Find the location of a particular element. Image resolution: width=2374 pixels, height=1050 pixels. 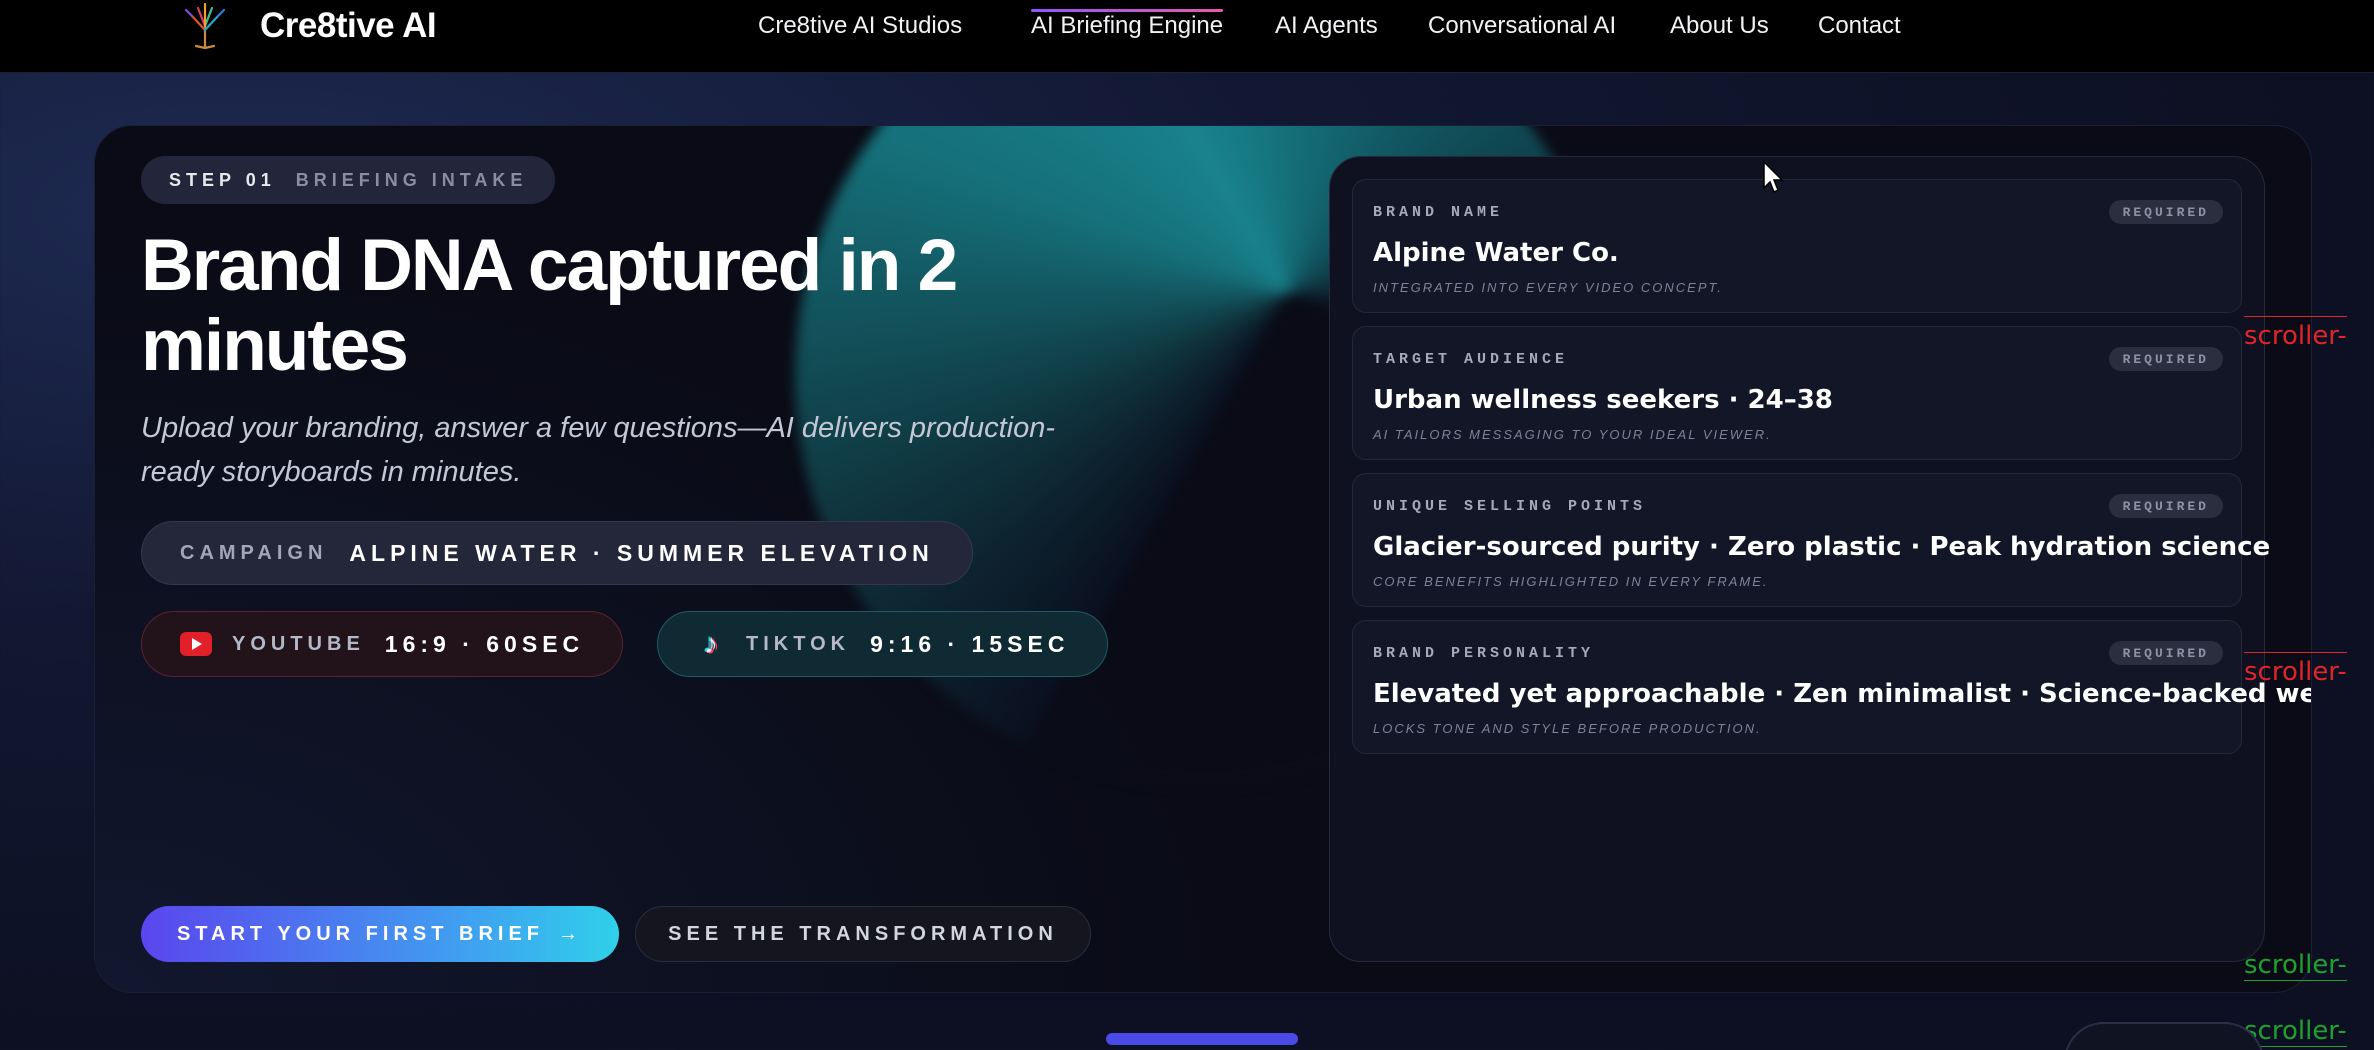

arrow-right-icon: → is located at coordinates (571, 933).